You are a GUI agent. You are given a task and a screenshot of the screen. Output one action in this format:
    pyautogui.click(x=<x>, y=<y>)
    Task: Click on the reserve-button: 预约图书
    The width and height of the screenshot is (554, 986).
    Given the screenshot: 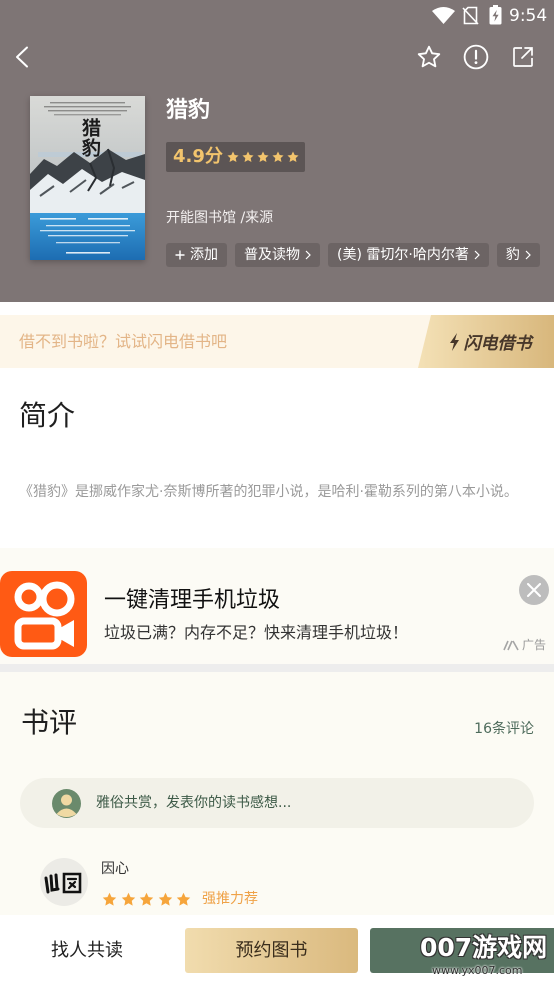 What is the action you would take?
    pyautogui.click(x=271, y=950)
    